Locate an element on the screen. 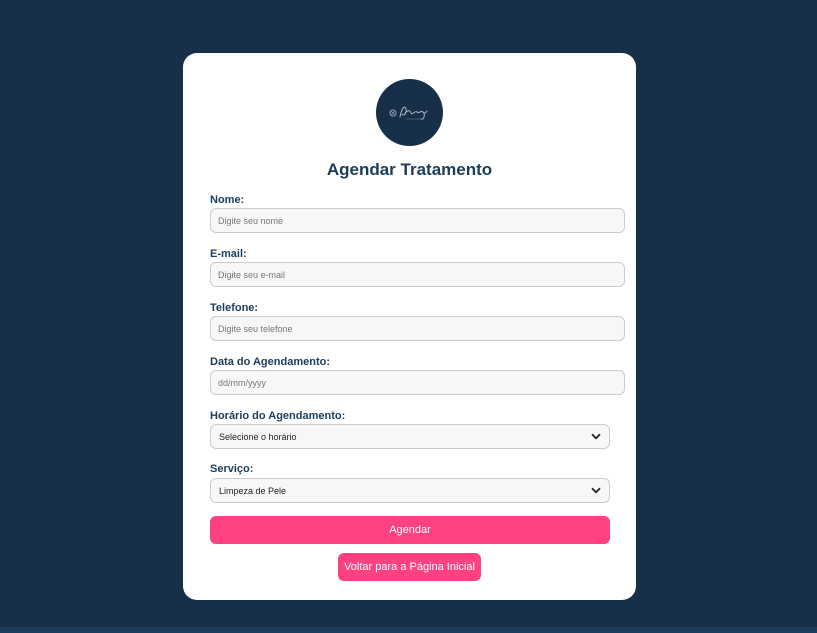  service-select: Limpeza de Pele is located at coordinates (410, 490).